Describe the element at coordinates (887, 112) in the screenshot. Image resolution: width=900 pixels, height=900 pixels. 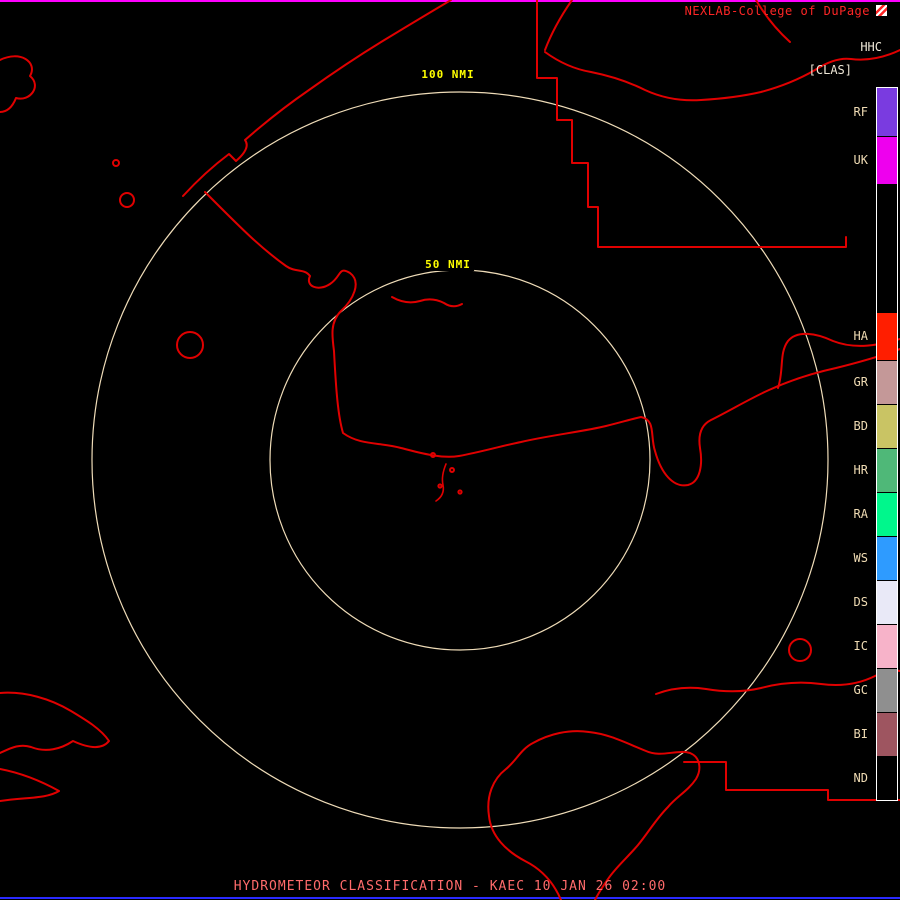
I see `legend-swatch-RF` at that location.